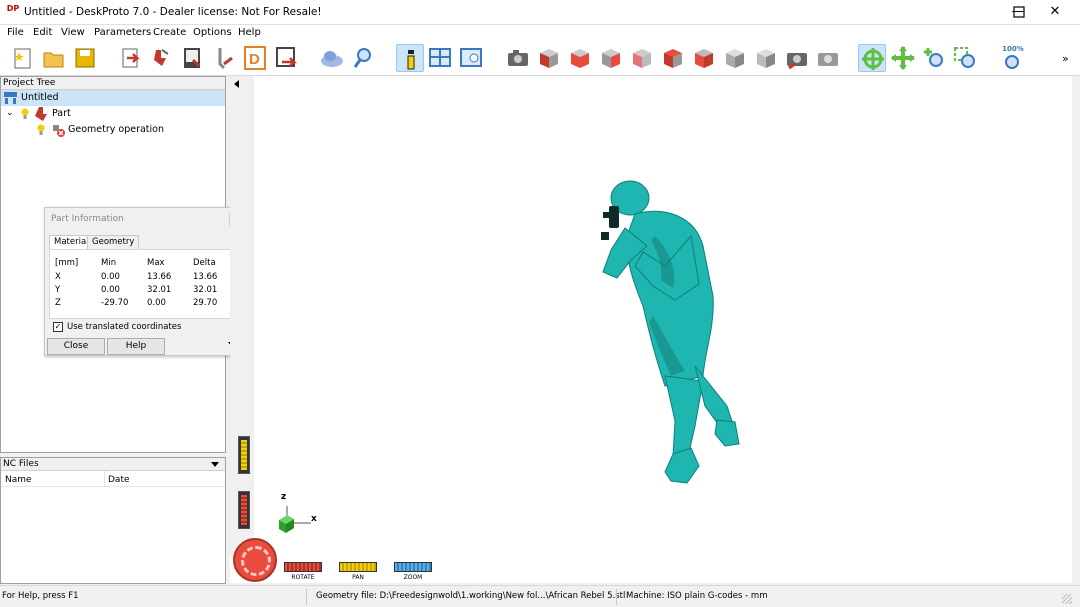 The image size is (1080, 607). I want to click on view-back-button, so click(642, 58).